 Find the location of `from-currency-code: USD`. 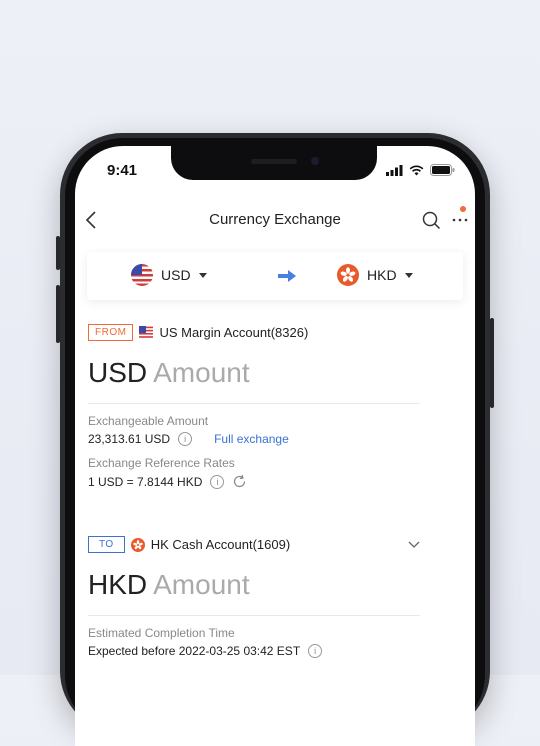

from-currency-code: USD is located at coordinates (176, 275).